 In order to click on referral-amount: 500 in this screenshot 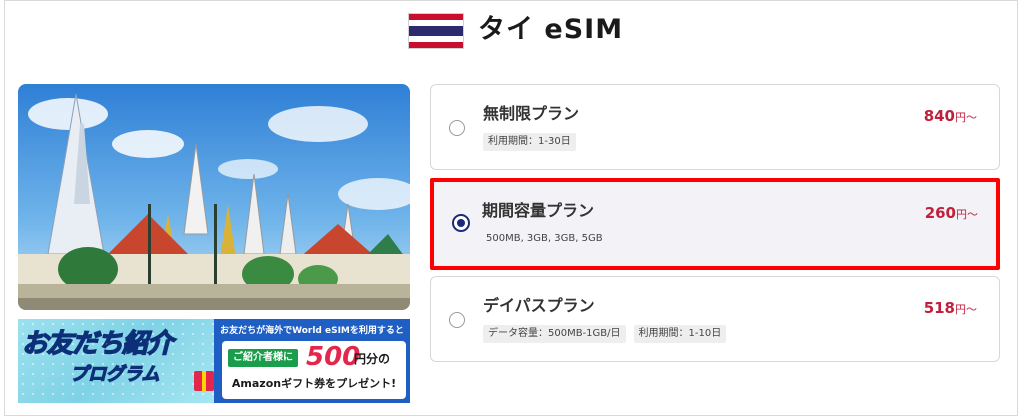, I will do `click(333, 357)`.